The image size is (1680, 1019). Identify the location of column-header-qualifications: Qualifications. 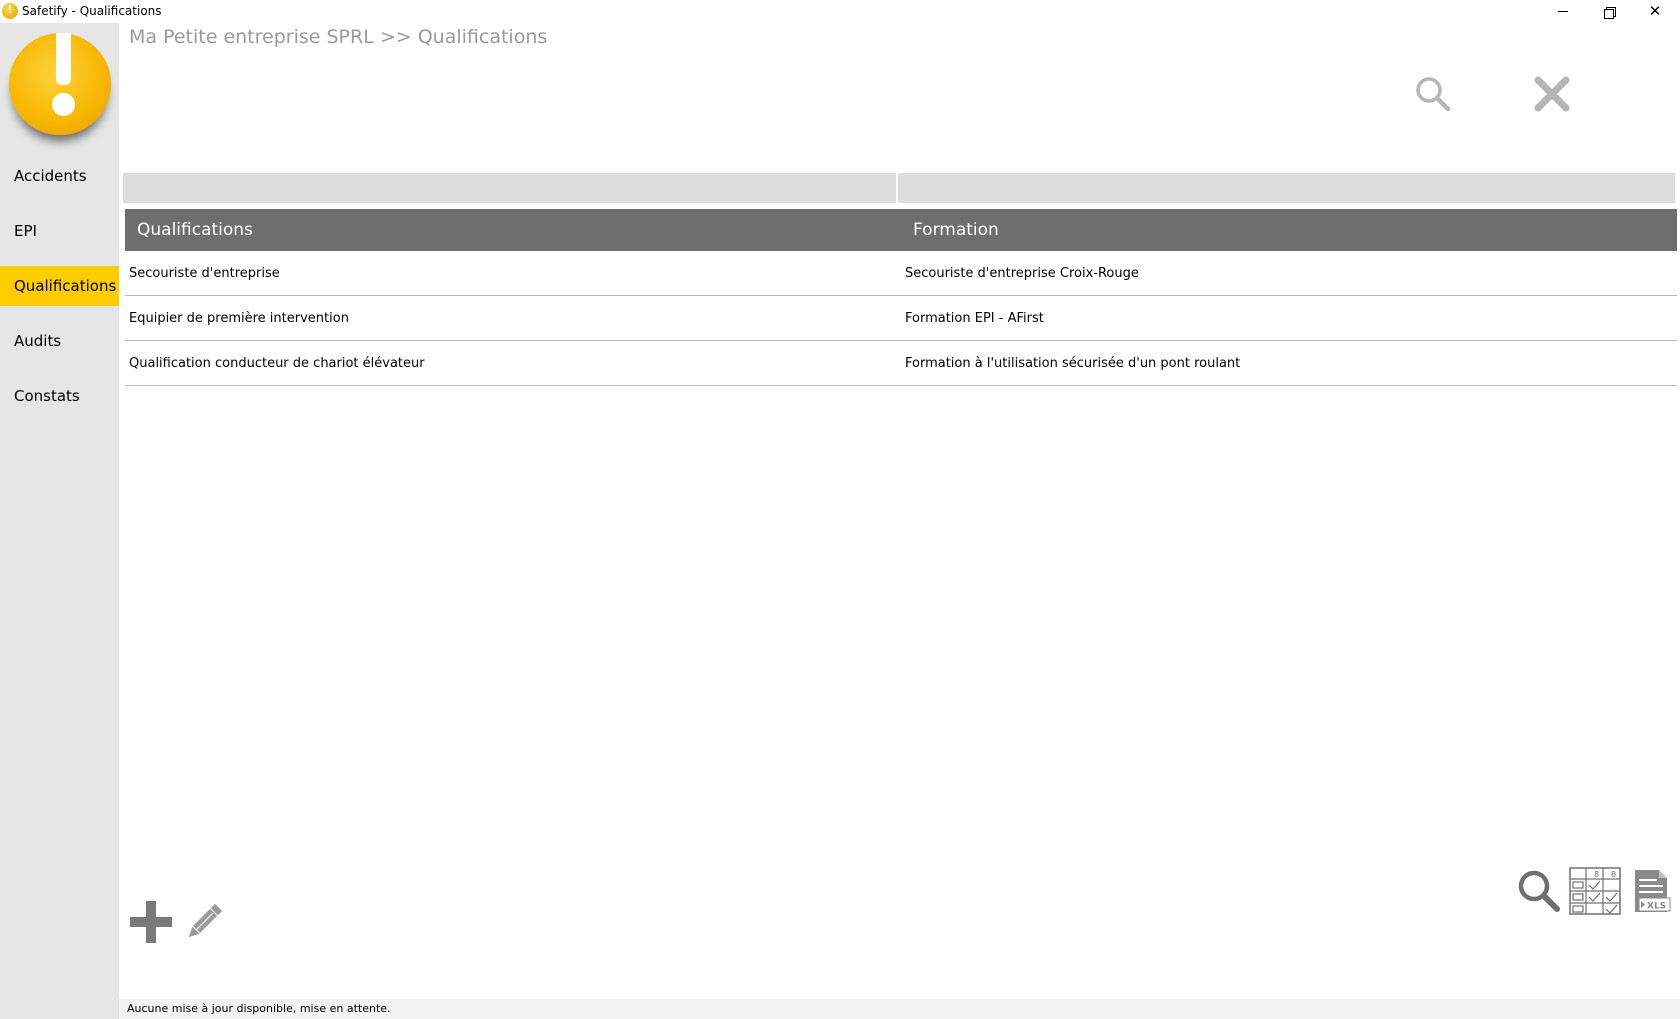
(513, 230).